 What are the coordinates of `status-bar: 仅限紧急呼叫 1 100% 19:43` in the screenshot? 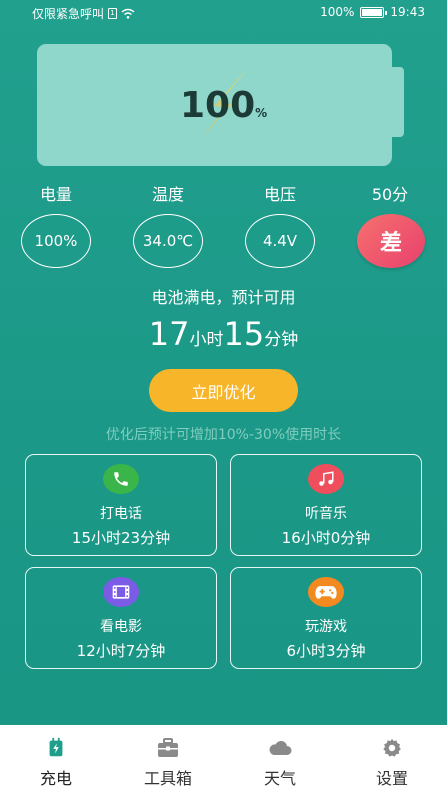 It's located at (223, 13).